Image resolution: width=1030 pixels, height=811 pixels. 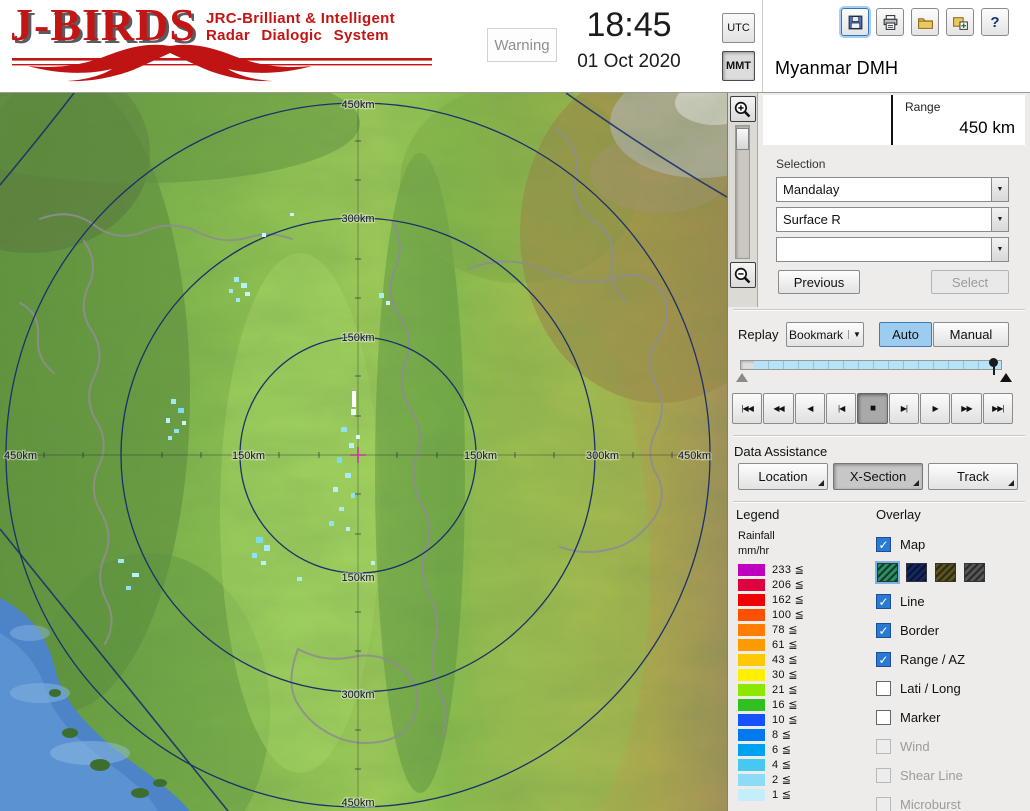 What do you see at coordinates (103, 25) in the screenshot?
I see `logo-title: J-BIRDS` at bounding box center [103, 25].